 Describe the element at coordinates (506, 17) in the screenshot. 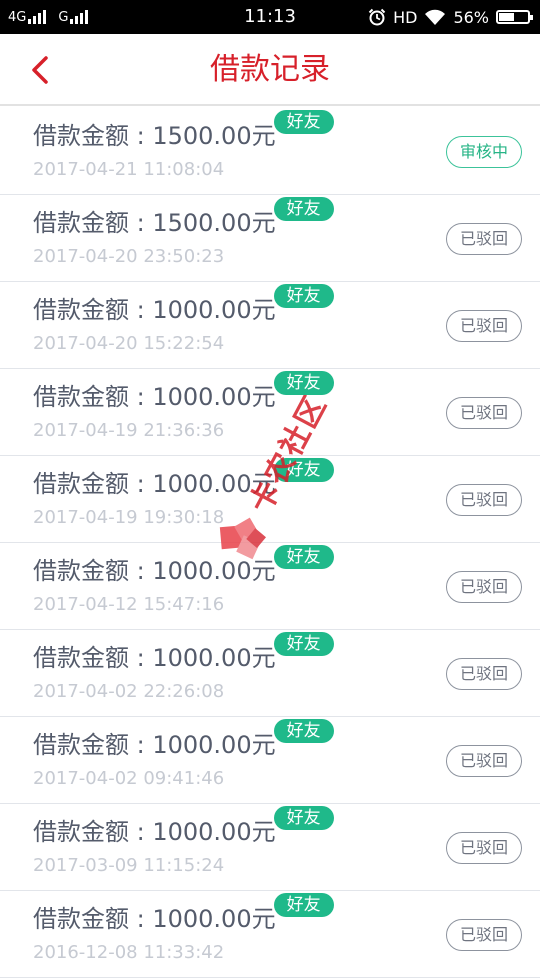

I see `battery-level` at that location.